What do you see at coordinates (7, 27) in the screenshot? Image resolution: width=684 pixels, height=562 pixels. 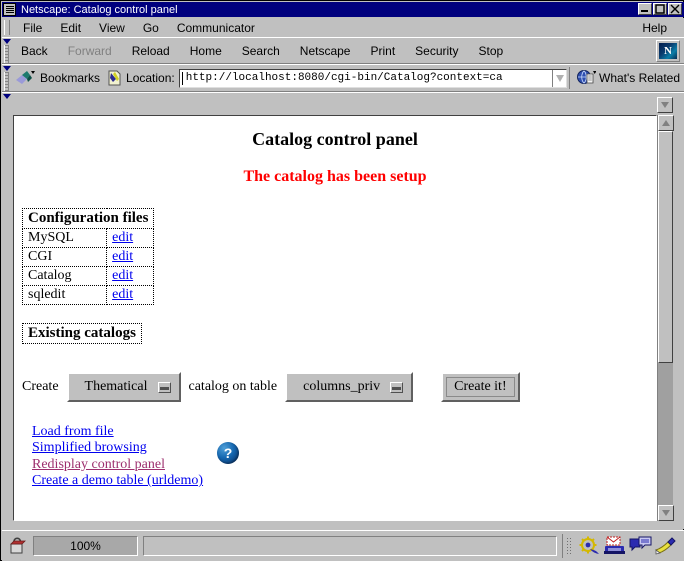 I see `menubar-grip` at bounding box center [7, 27].